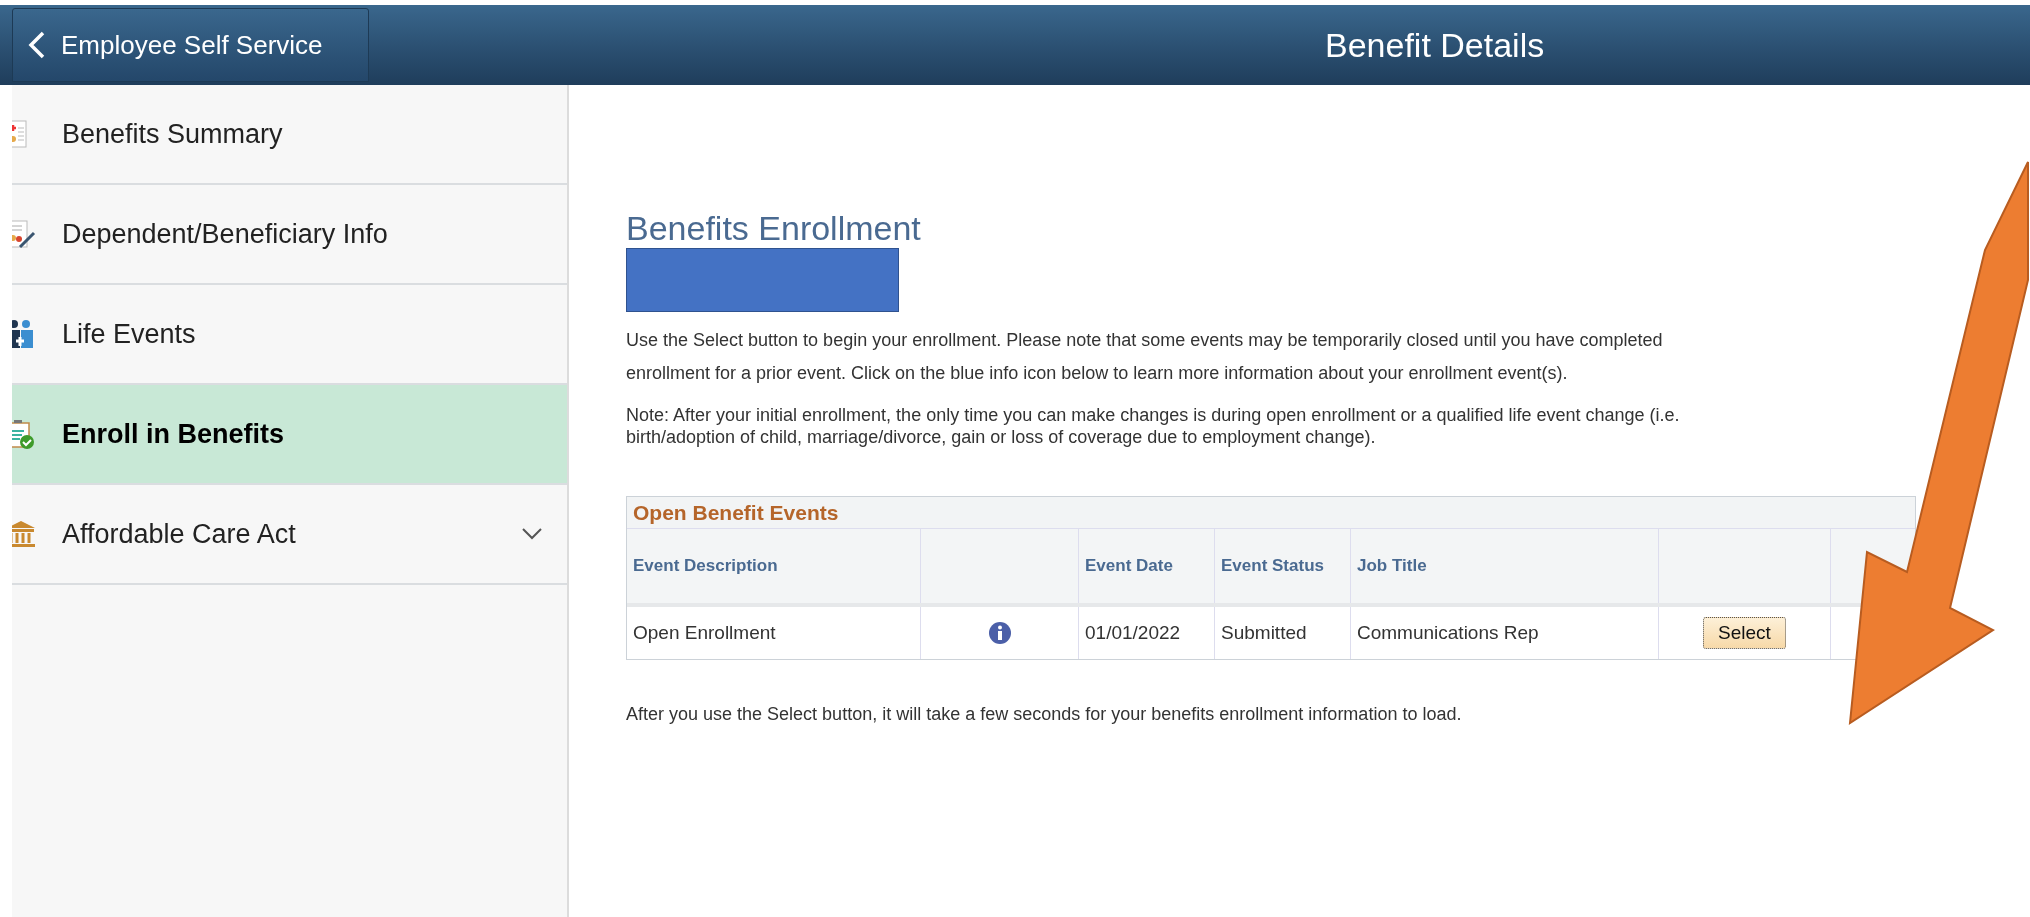 The image size is (2030, 917). I want to click on table-title: Open Benefit Events, so click(1271, 513).